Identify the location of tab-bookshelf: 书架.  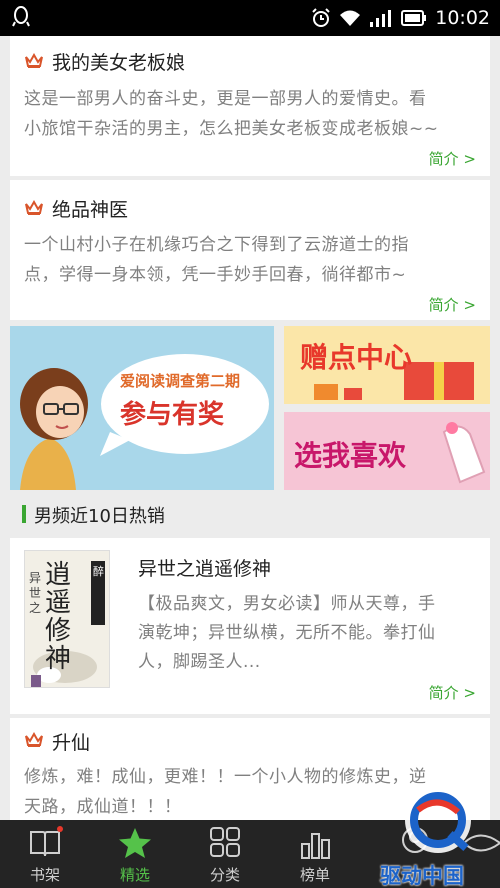
(45, 854).